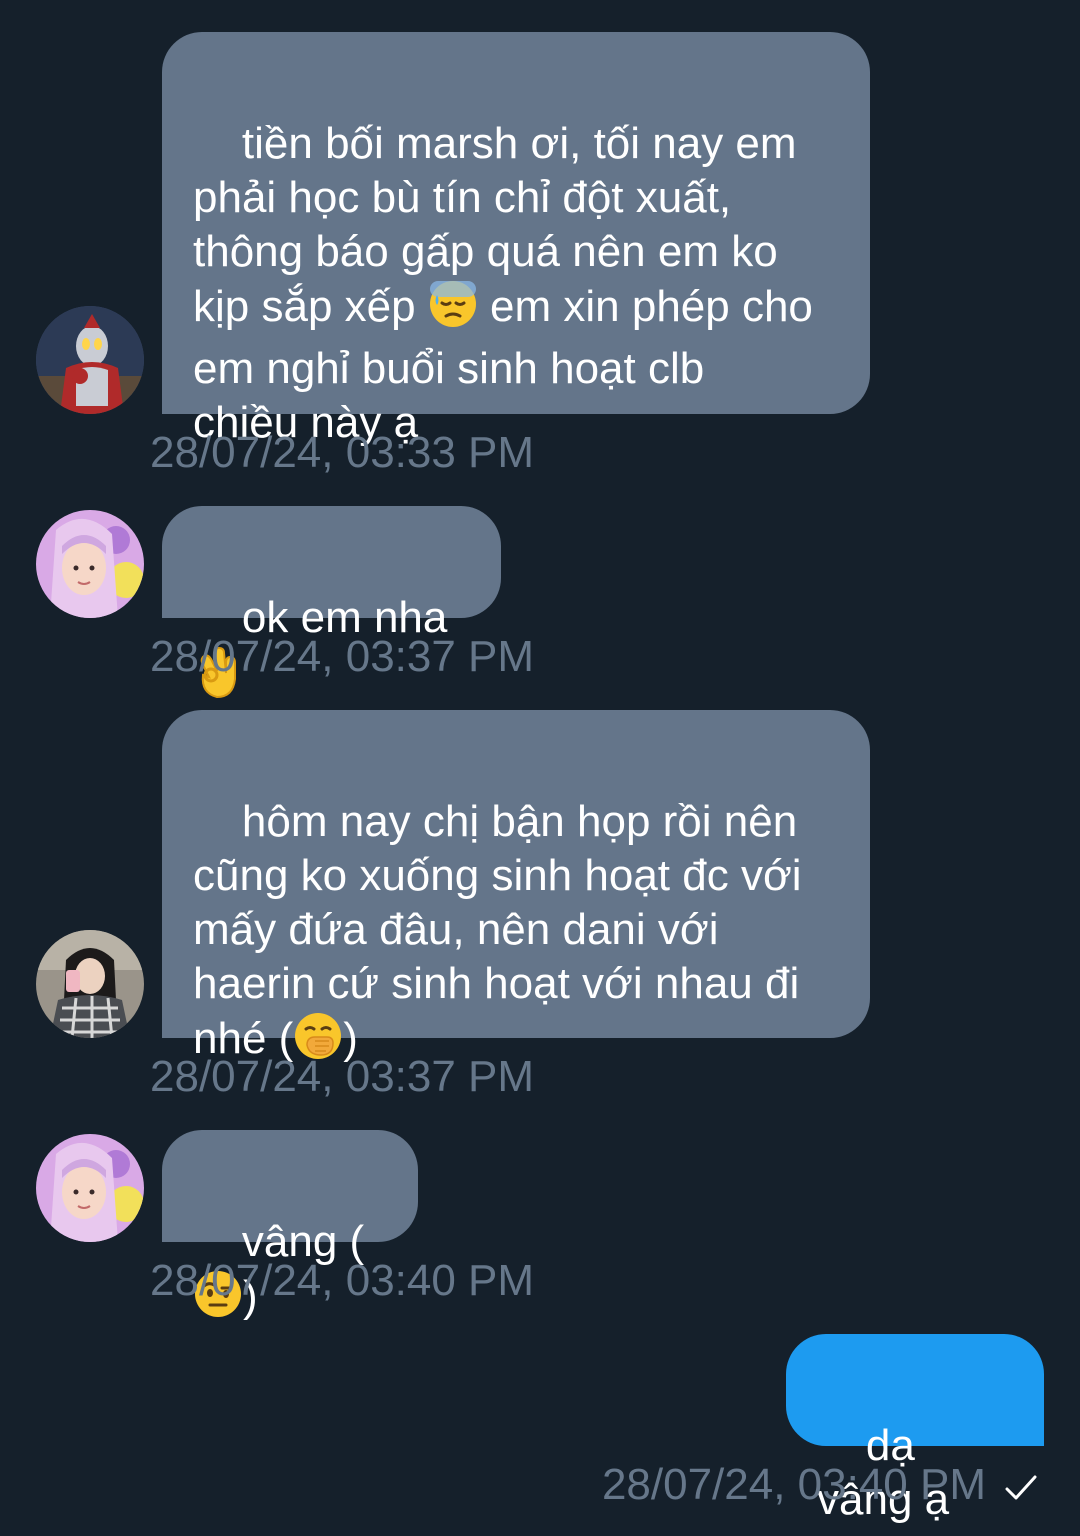 This screenshot has width=1080, height=1536. What do you see at coordinates (90, 984) in the screenshot?
I see `girl-mirror-selfie-avatar` at bounding box center [90, 984].